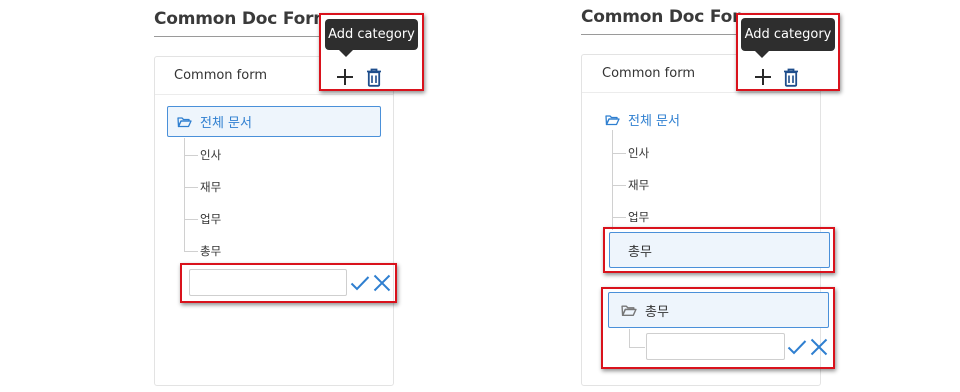  I want to click on selected-item-label: 총무, so click(640, 252).